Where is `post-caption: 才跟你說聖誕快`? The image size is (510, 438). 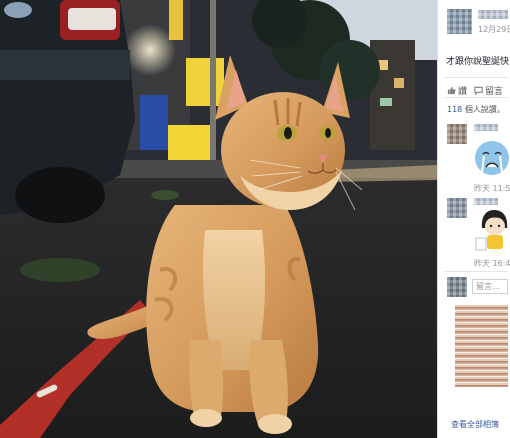 post-caption: 才跟你說聖誕快 is located at coordinates (478, 62).